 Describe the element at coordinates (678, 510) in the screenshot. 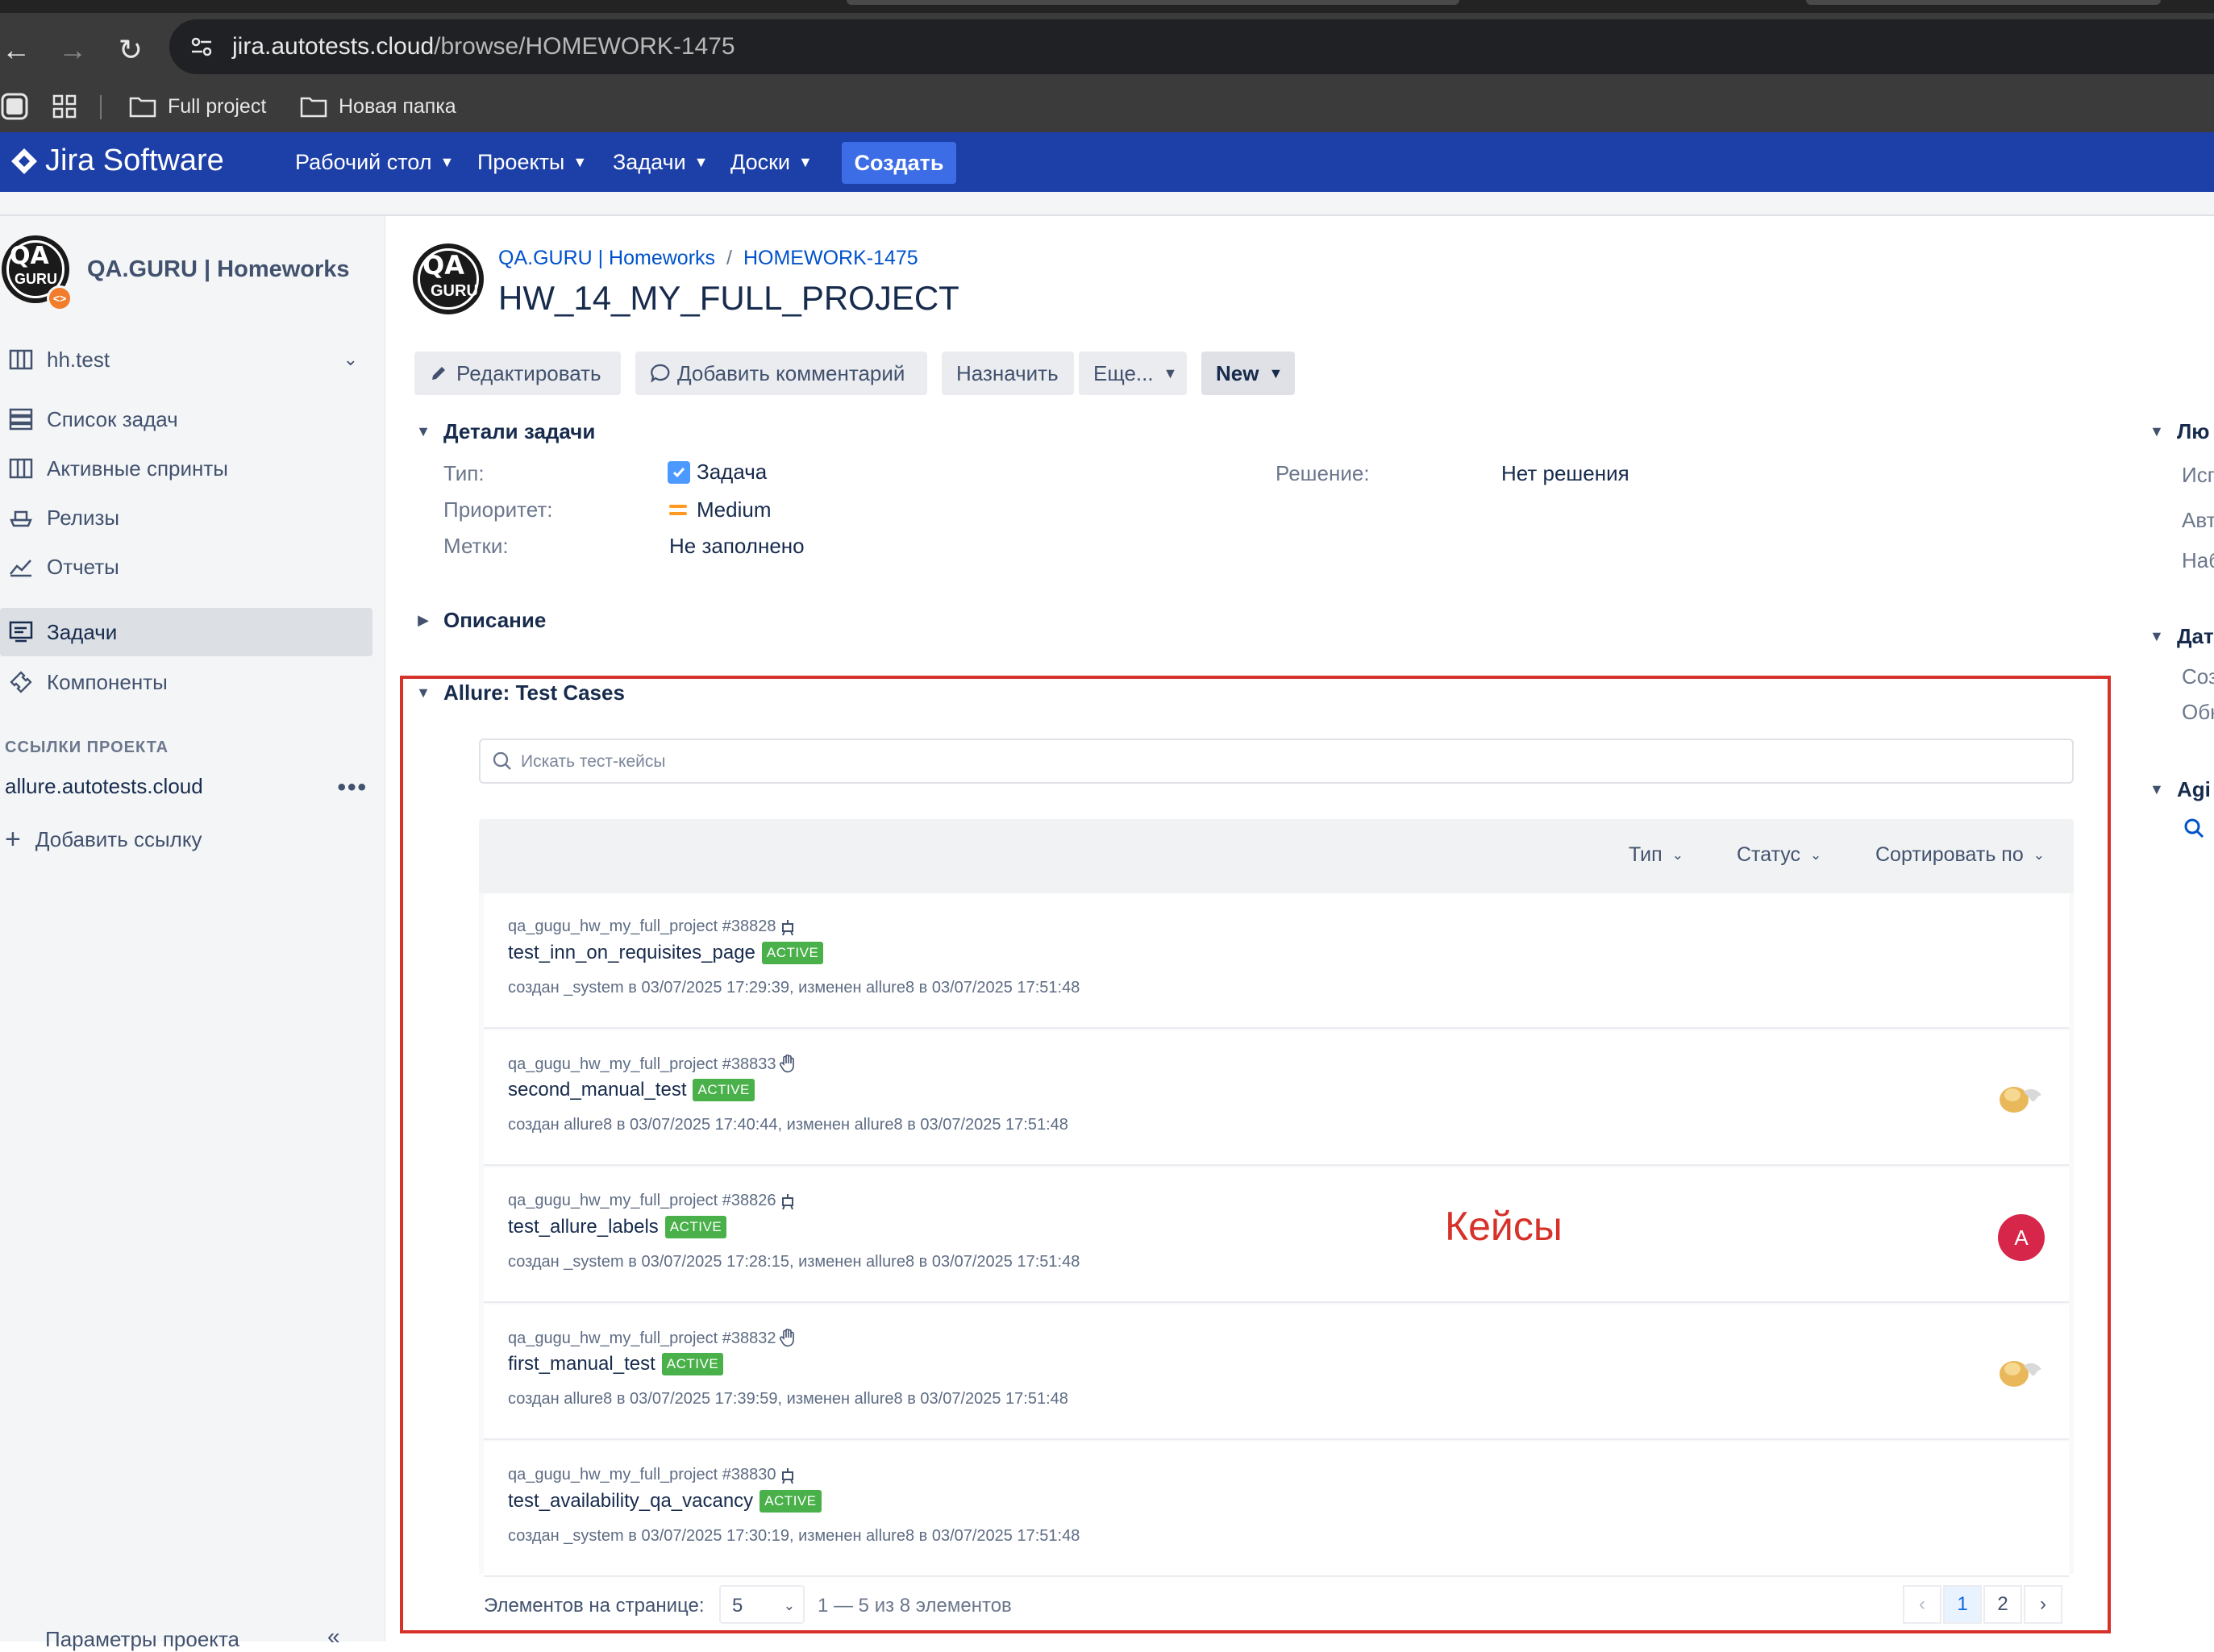

I see `priority-medium-icon` at that location.